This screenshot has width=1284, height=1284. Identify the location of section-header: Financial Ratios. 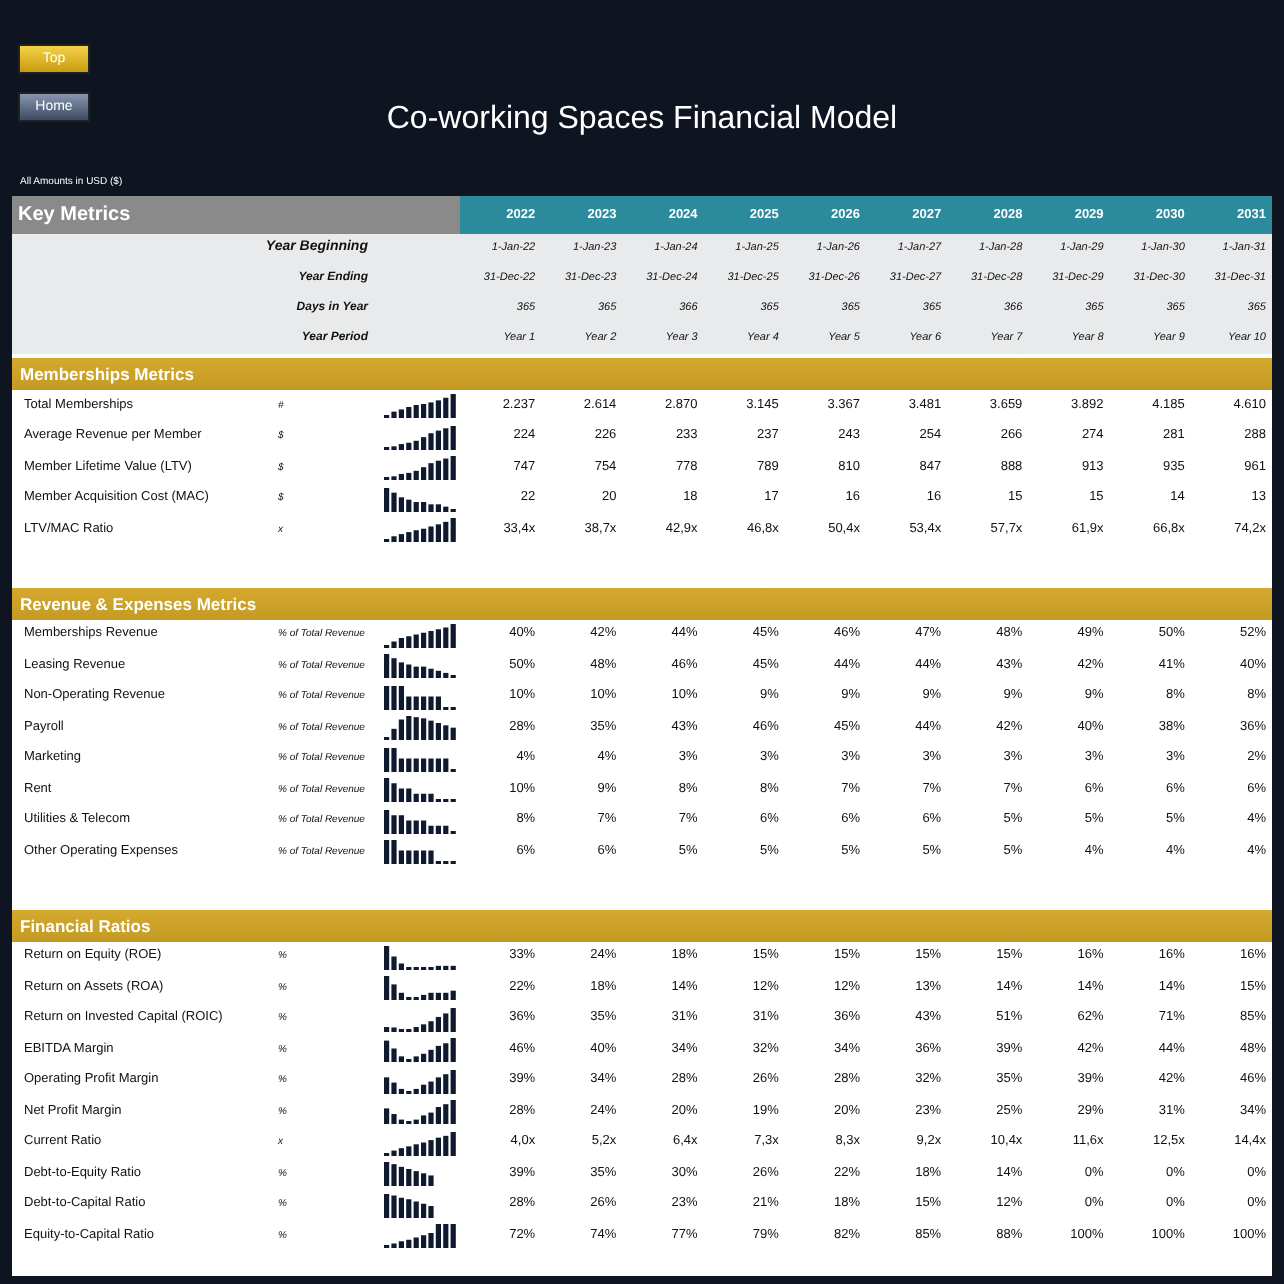
(642, 925).